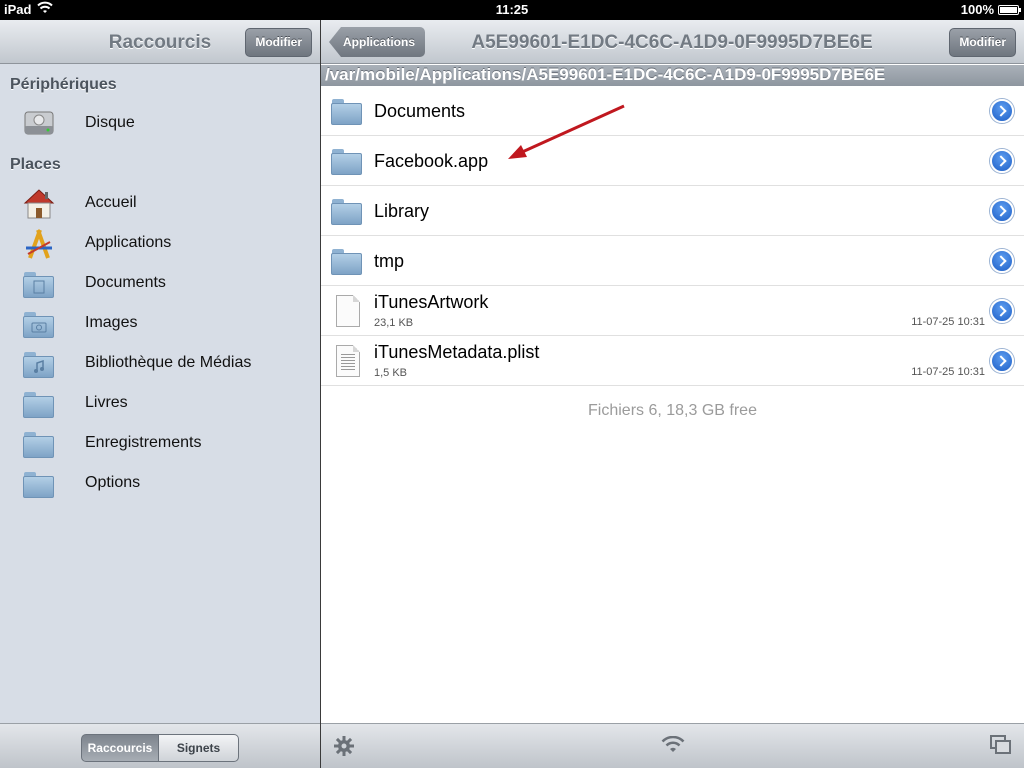  What do you see at coordinates (389, 261) in the screenshot?
I see `file-name: tmp` at bounding box center [389, 261].